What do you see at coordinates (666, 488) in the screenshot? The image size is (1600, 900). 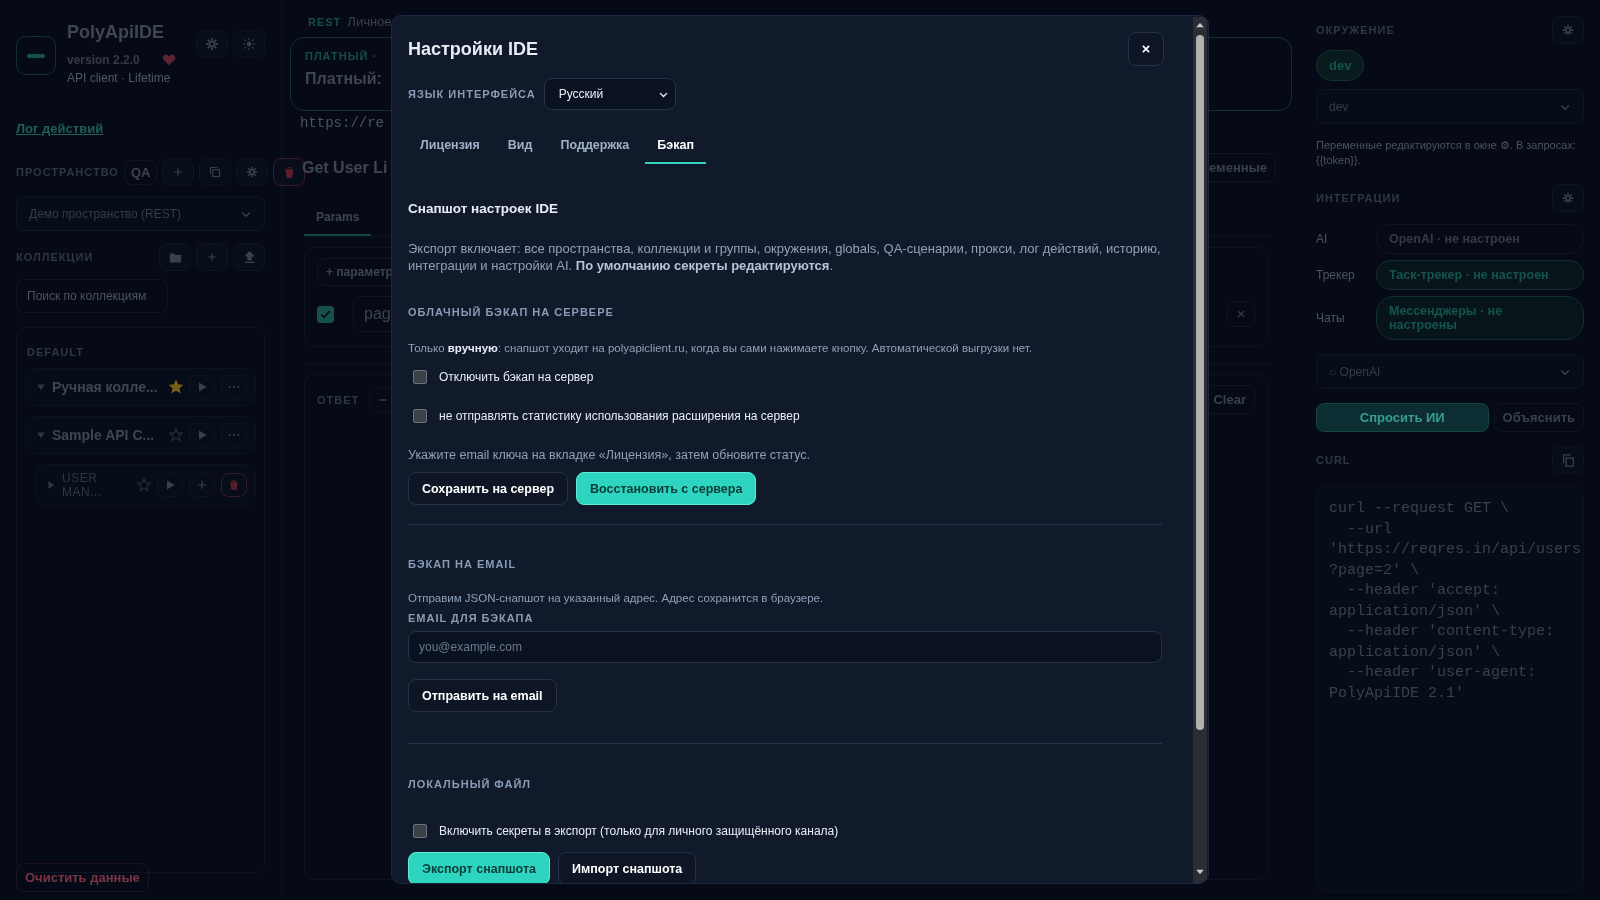 I see `action-button: Восстановить с сервера` at bounding box center [666, 488].